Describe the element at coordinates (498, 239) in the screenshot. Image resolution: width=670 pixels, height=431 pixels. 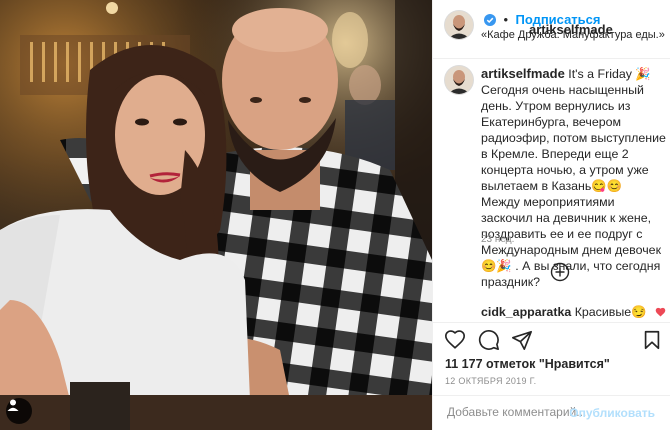
I see `caption-time: 23 нед.` at that location.